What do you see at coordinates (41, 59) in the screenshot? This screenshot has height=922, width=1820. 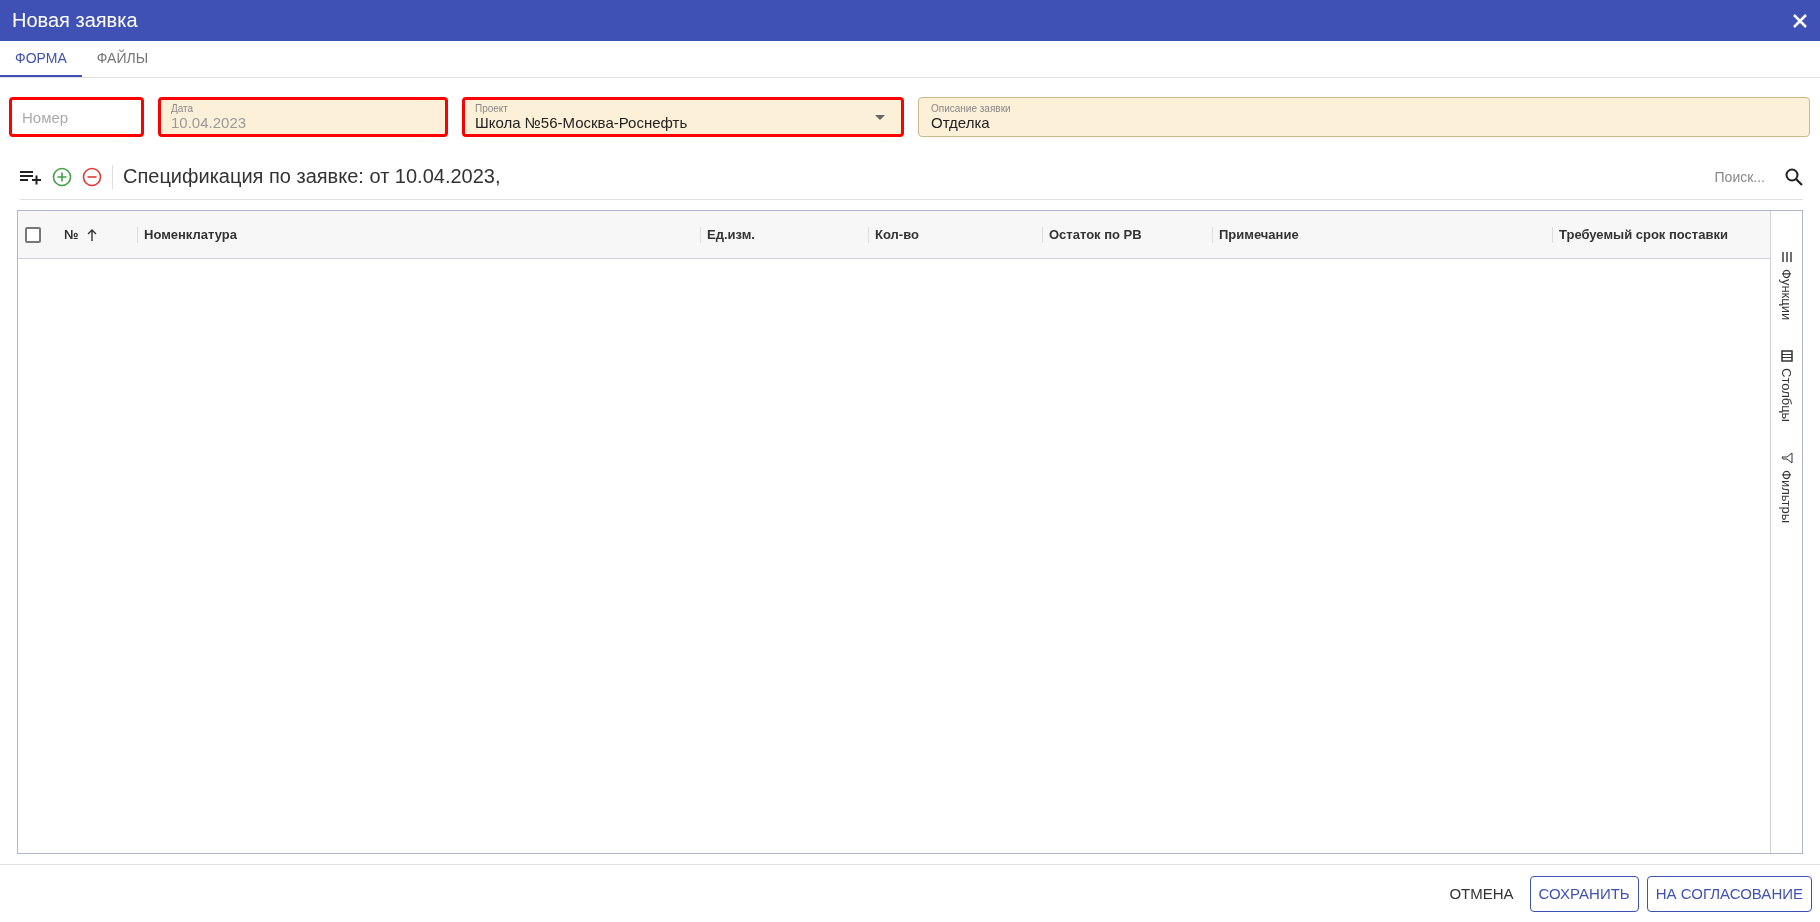 I see `tab: ФОРМА` at bounding box center [41, 59].